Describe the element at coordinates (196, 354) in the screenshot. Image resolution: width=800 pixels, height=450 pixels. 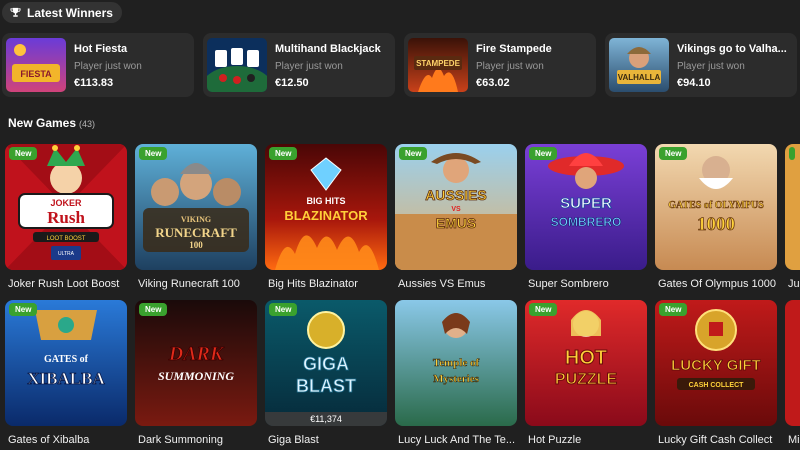
I see `svg-text: DARK` at that location.